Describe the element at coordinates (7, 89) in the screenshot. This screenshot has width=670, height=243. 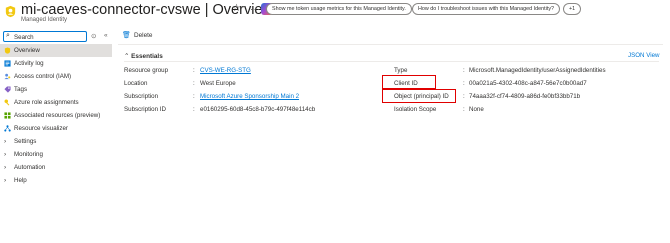
I see `tag-icon` at that location.